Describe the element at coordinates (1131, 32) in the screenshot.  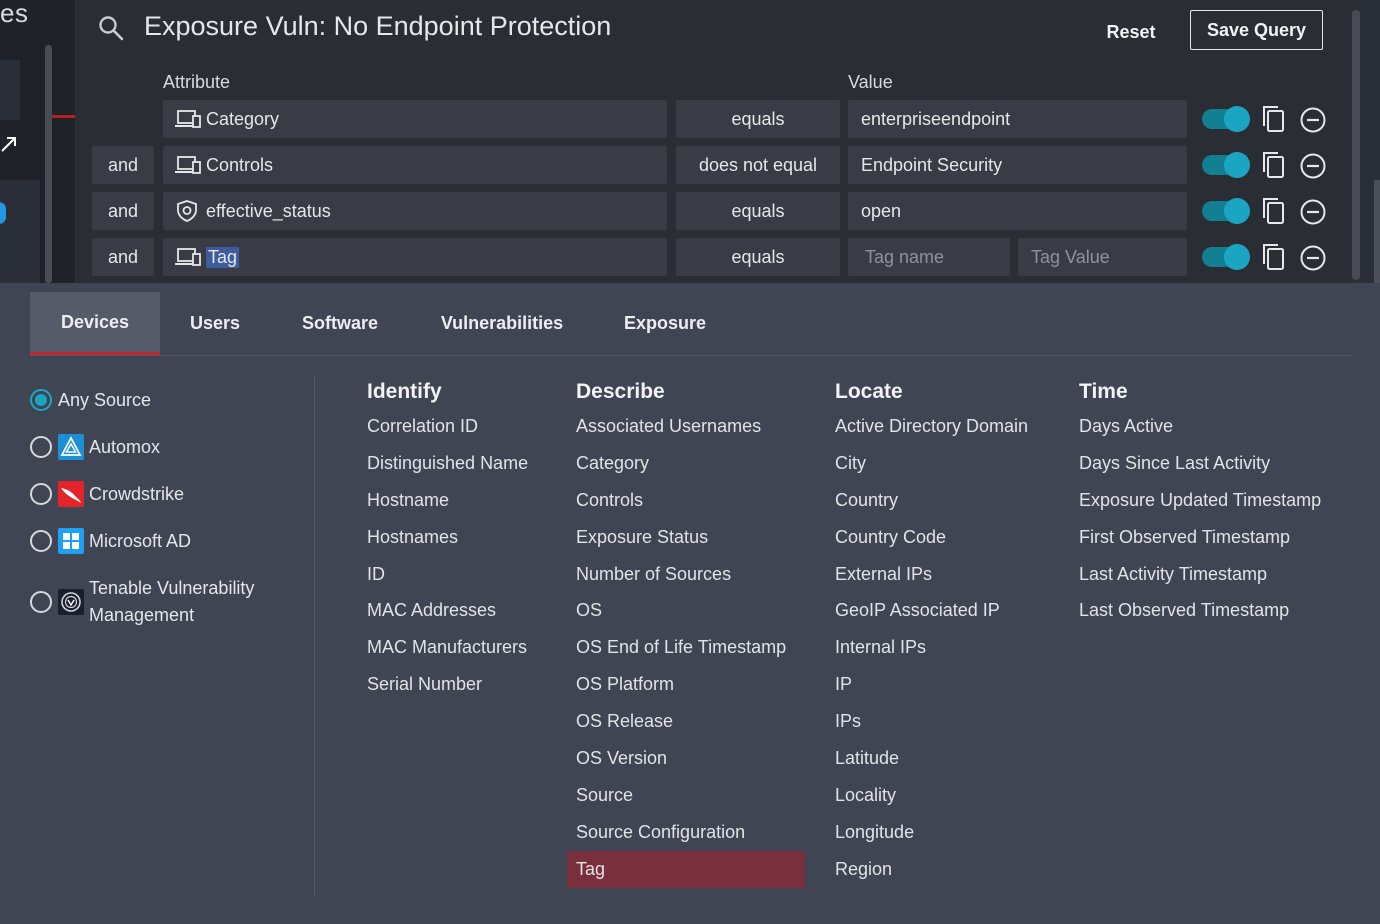
I see `reset-button: Reset` at that location.